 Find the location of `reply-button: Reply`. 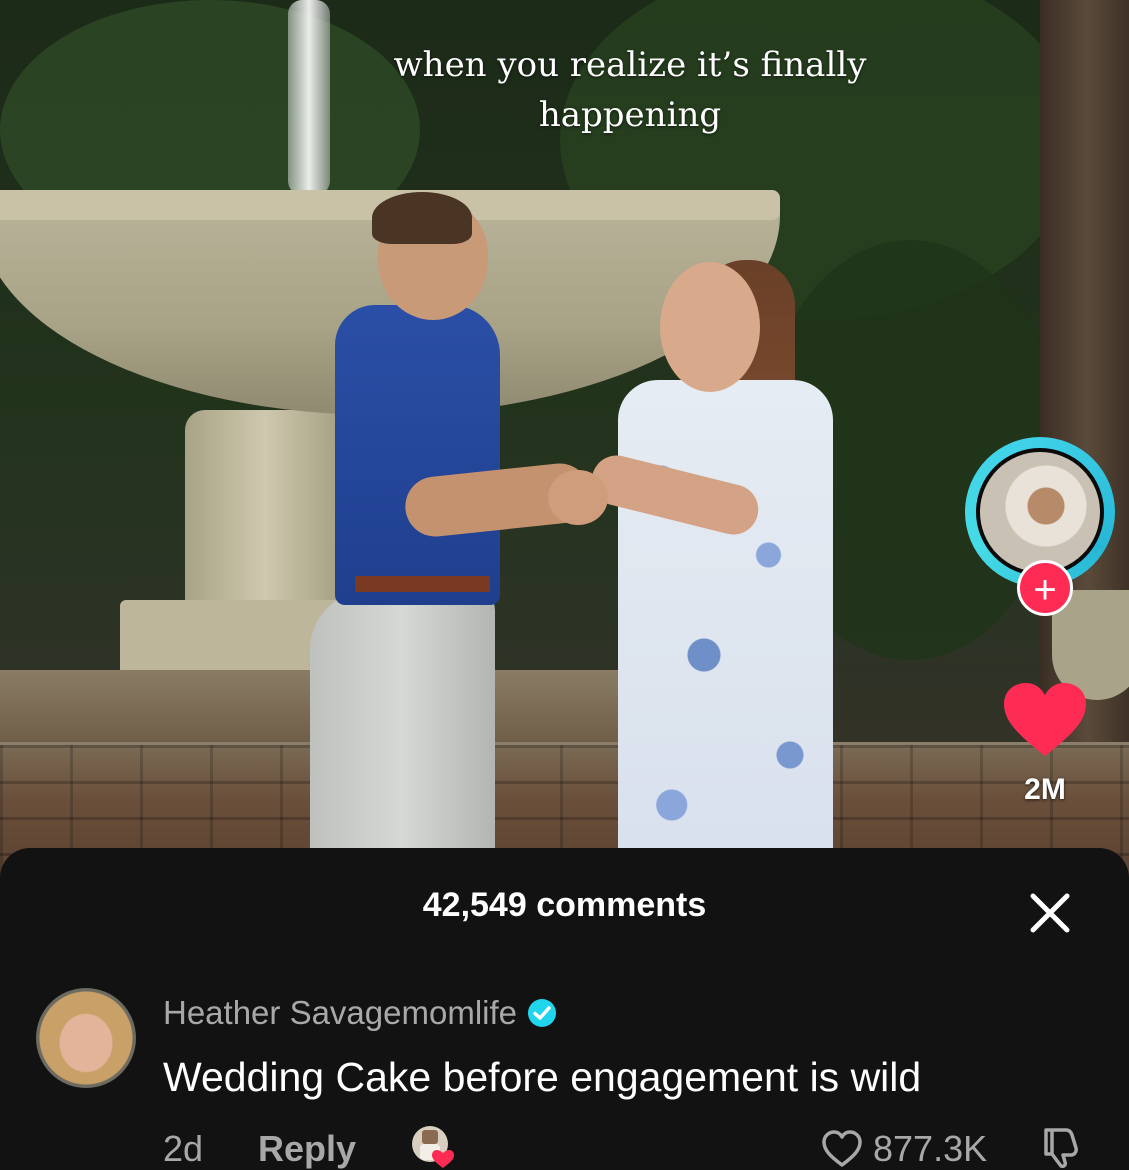

reply-button: Reply is located at coordinates (307, 1149).